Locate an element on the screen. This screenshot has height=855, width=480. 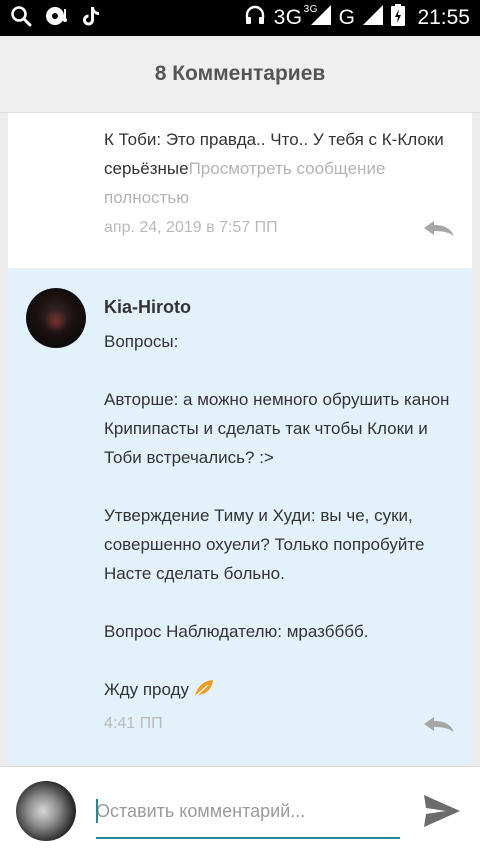
user-avatar is located at coordinates (46, 811).